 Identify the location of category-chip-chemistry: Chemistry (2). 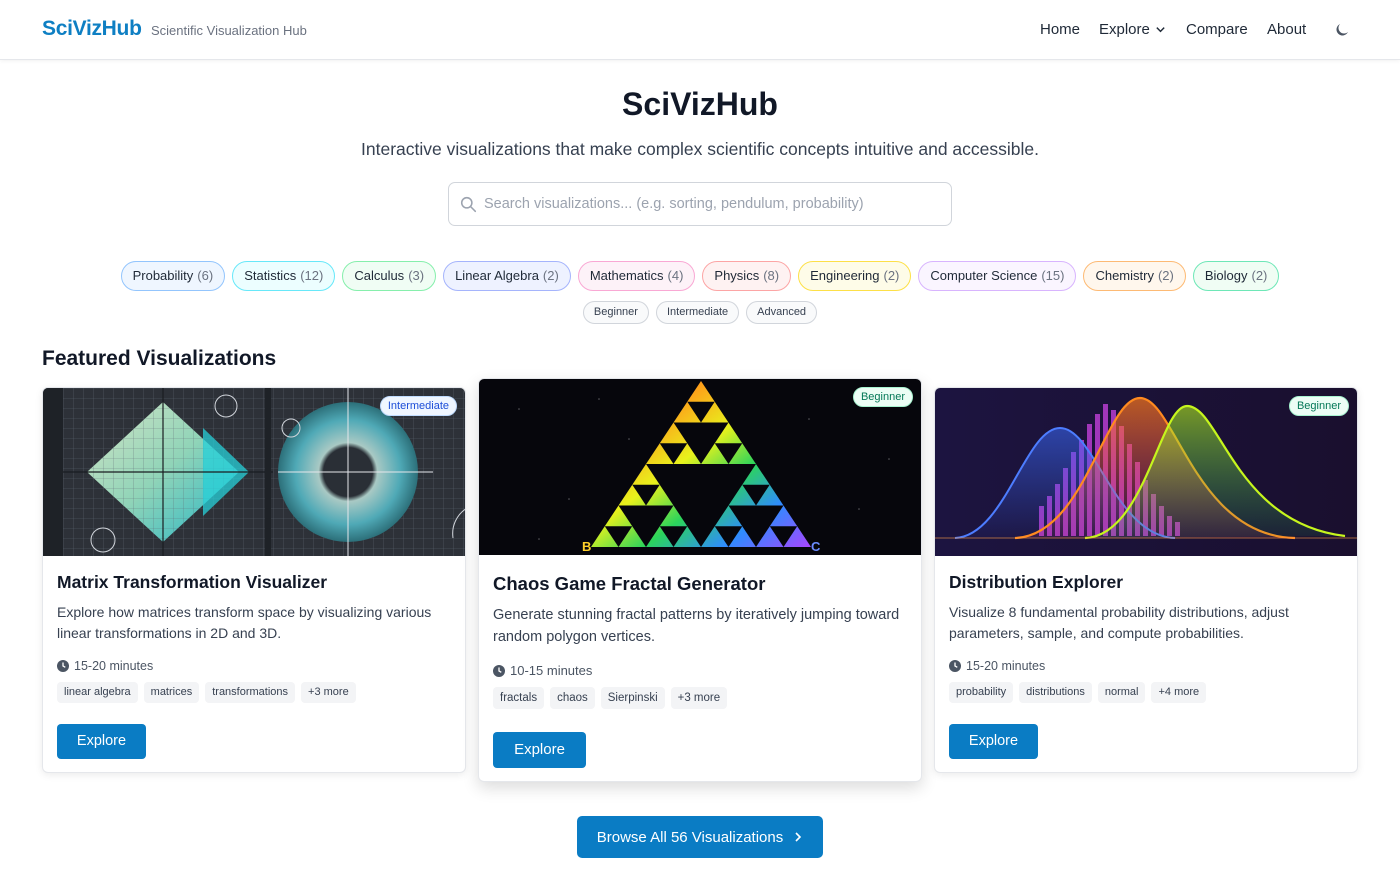
(1134, 276).